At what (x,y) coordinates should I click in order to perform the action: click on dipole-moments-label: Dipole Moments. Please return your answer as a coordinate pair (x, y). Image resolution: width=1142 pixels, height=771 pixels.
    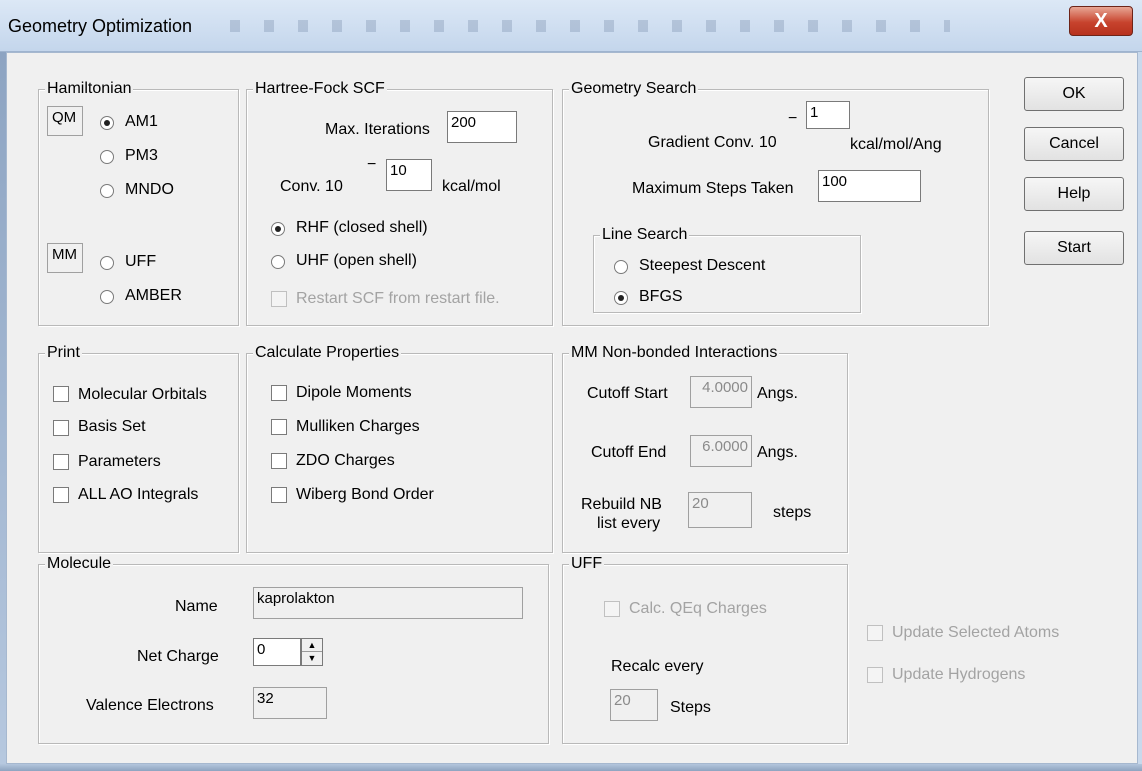
    Looking at the image, I should click on (354, 393).